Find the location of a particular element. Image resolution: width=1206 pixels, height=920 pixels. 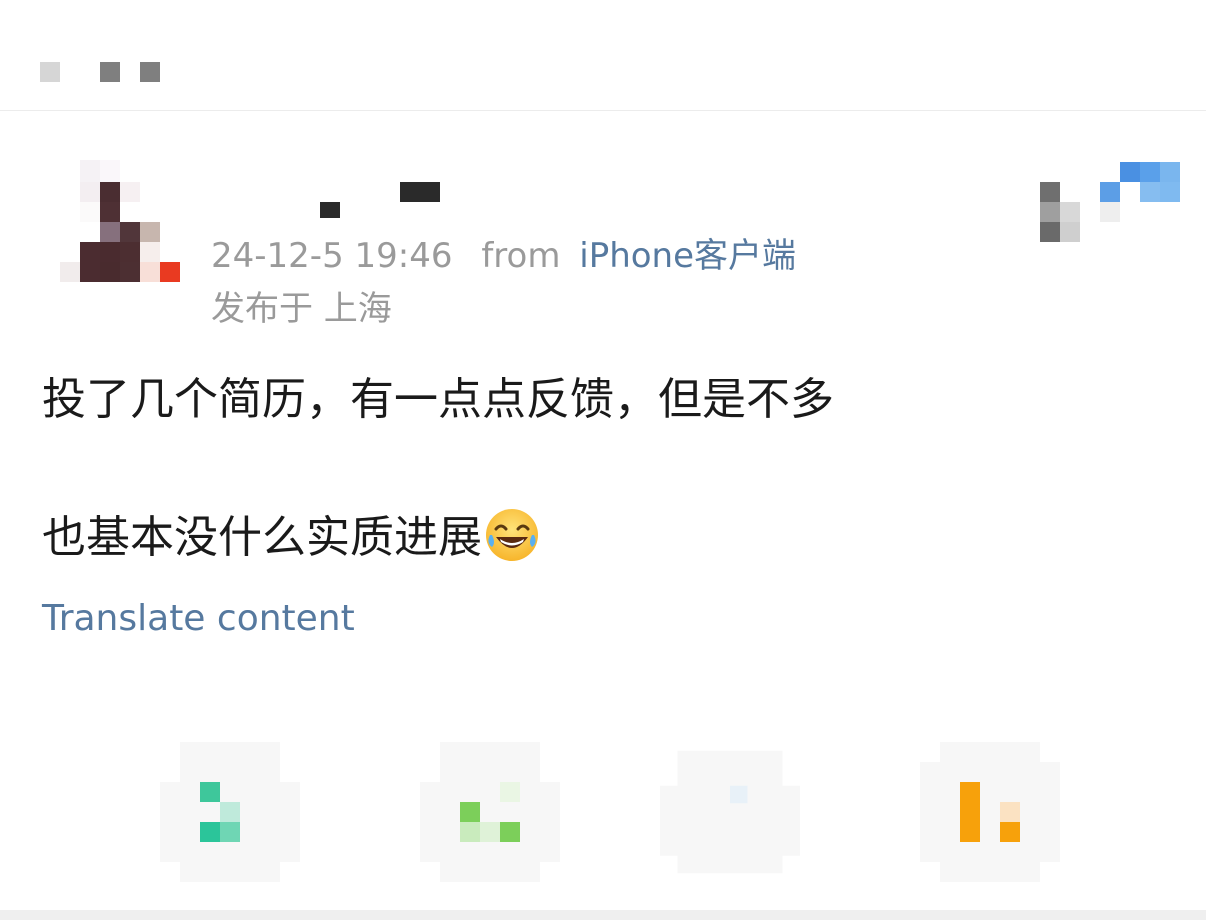

follow-button is located at coordinates (1110, 202).